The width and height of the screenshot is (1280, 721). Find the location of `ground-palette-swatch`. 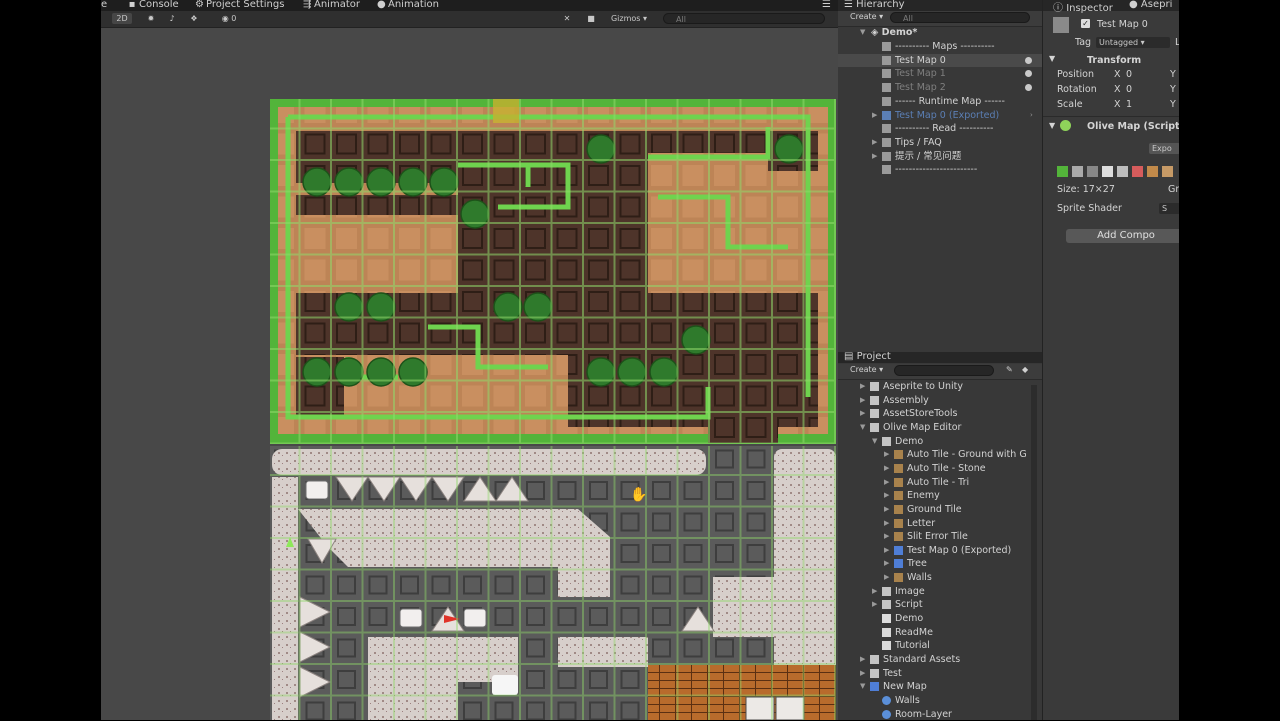

ground-palette-swatch is located at coordinates (1062, 171).